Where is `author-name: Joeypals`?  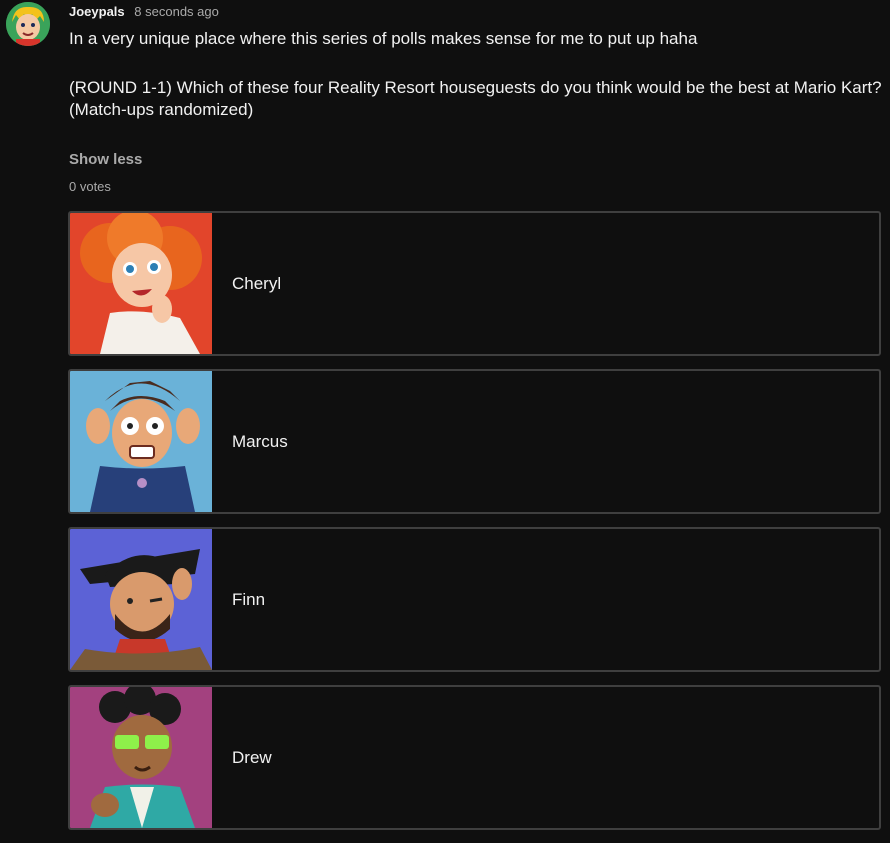
author-name: Joeypals is located at coordinates (97, 11).